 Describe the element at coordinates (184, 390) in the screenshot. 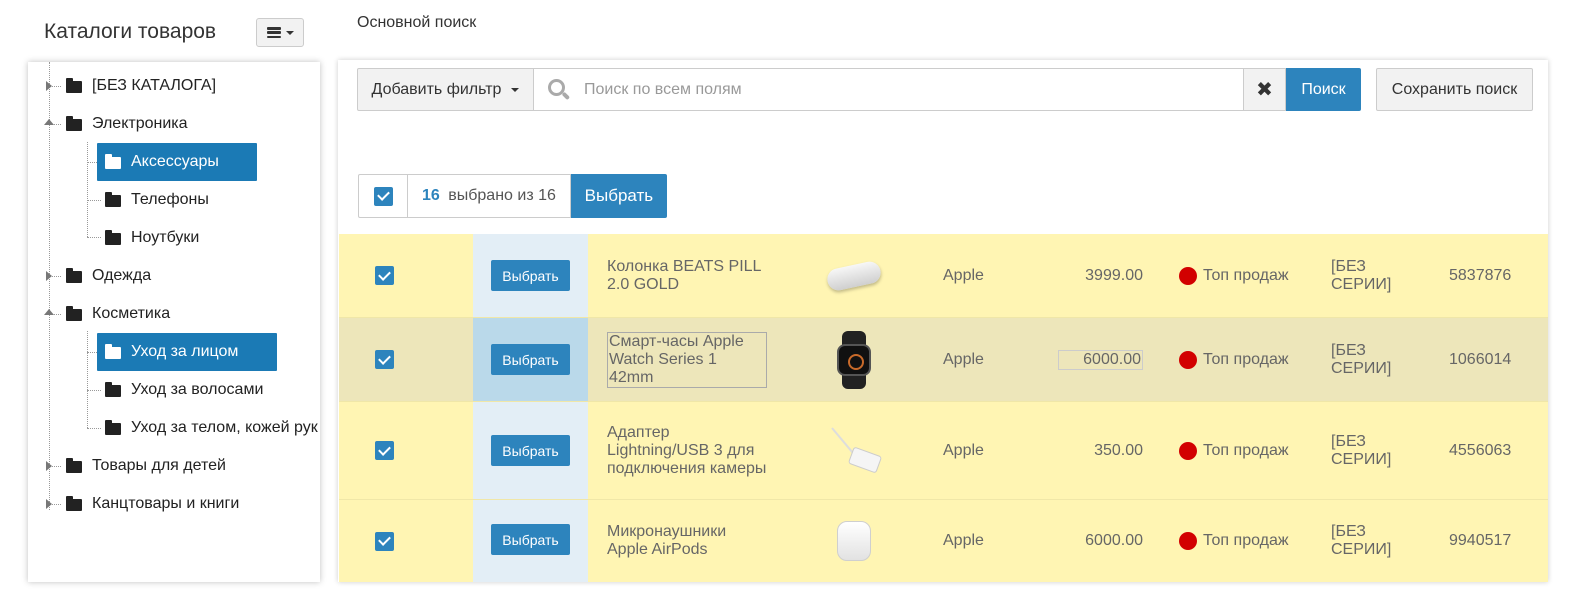

I see `tree-item-hair-care: Уход за волосами` at that location.